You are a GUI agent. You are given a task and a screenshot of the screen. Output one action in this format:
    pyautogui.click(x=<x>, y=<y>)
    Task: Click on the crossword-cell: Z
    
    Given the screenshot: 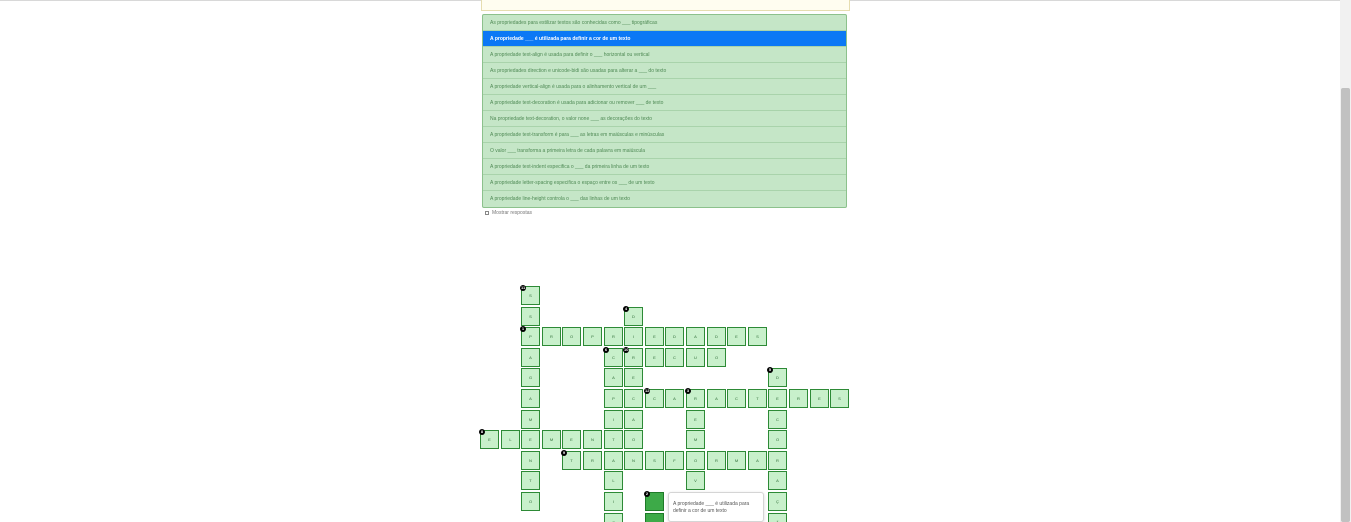 What is the action you would take?
    pyautogui.click(x=613, y=517)
    